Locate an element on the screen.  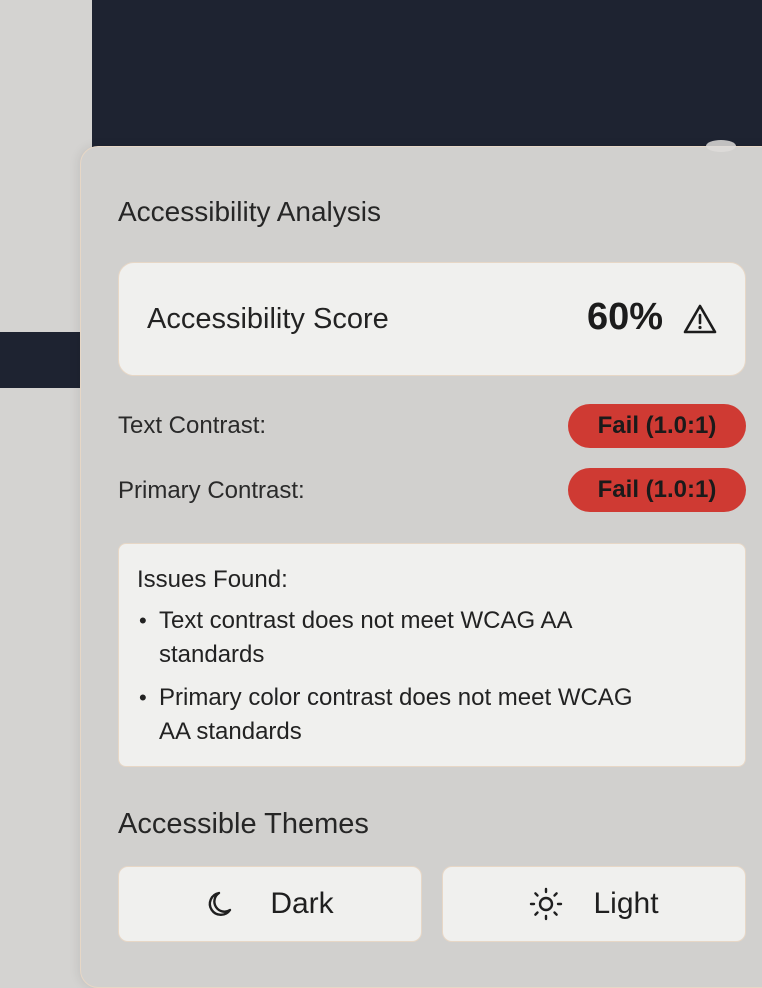
score-value: 60% is located at coordinates (624, 317).